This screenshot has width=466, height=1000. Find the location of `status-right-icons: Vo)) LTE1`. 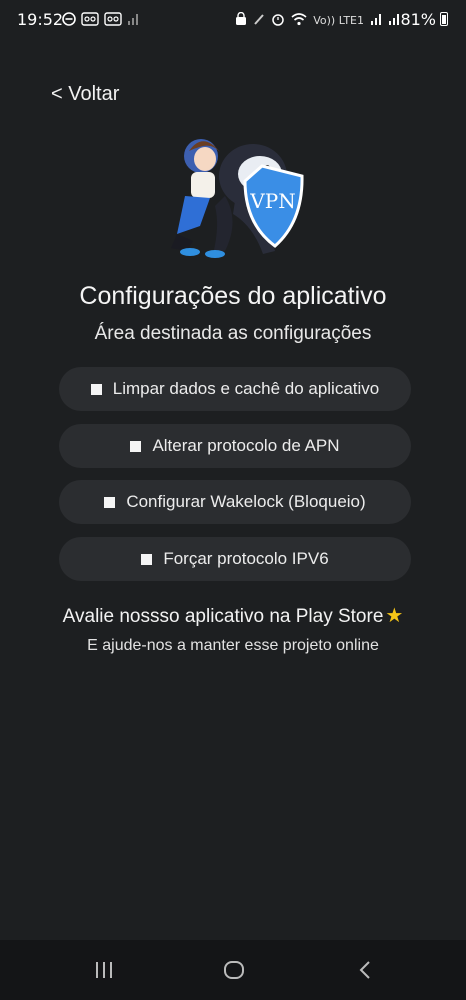

status-right-icons: Vo)) LTE1 is located at coordinates (317, 20).